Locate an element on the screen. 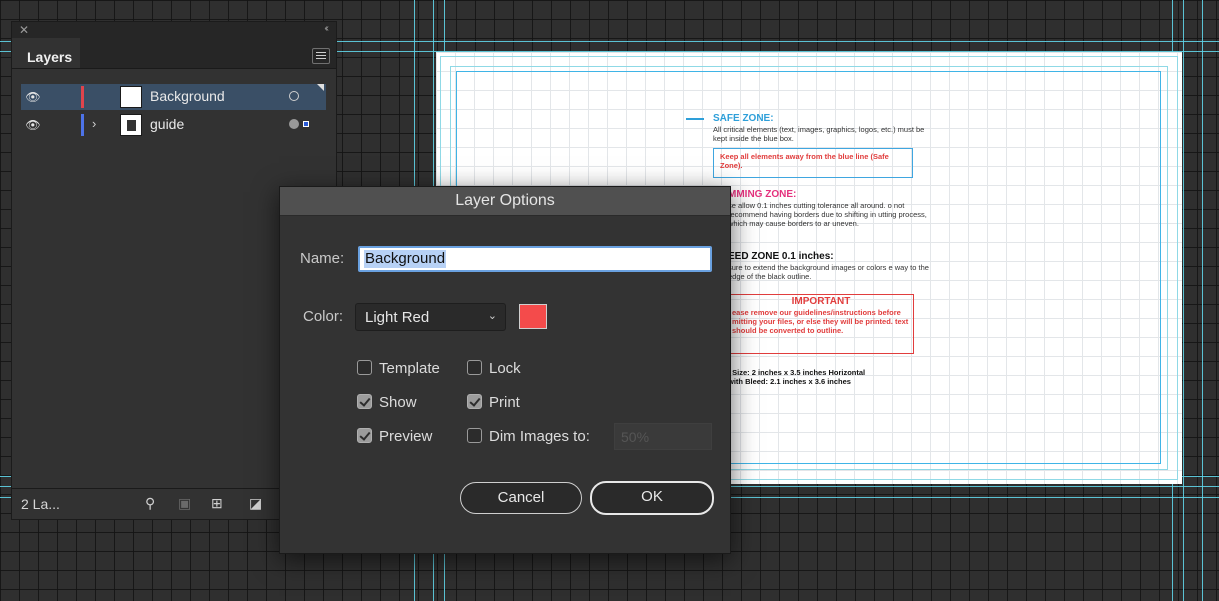  print-label: Print is located at coordinates (504, 402).